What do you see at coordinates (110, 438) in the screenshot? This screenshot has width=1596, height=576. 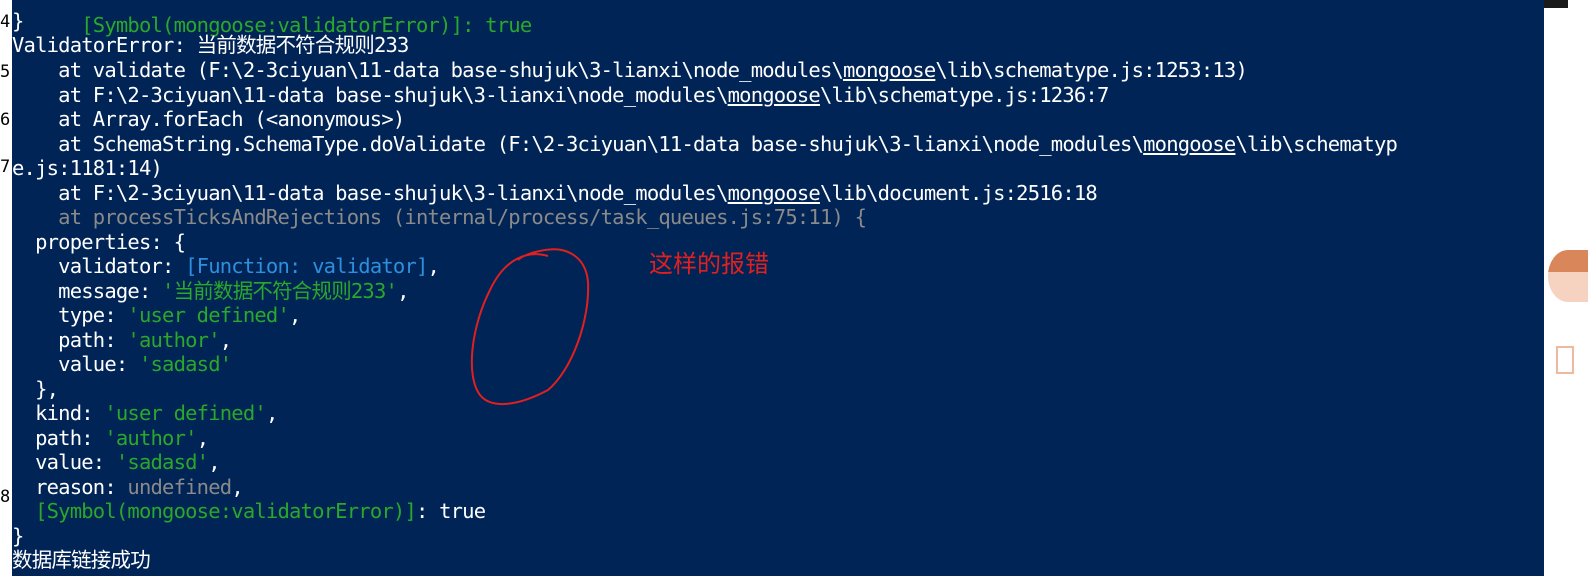 I see `field-path: path: 'author',` at bounding box center [110, 438].